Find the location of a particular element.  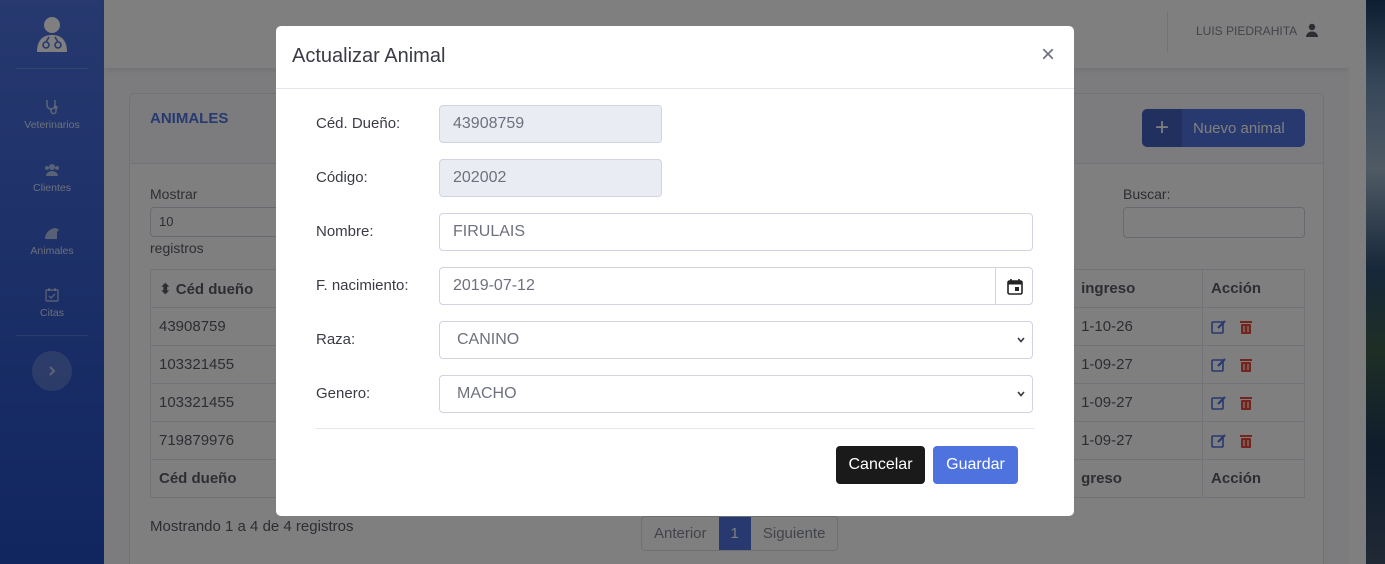

ced-field: 43908759 is located at coordinates (550, 124).